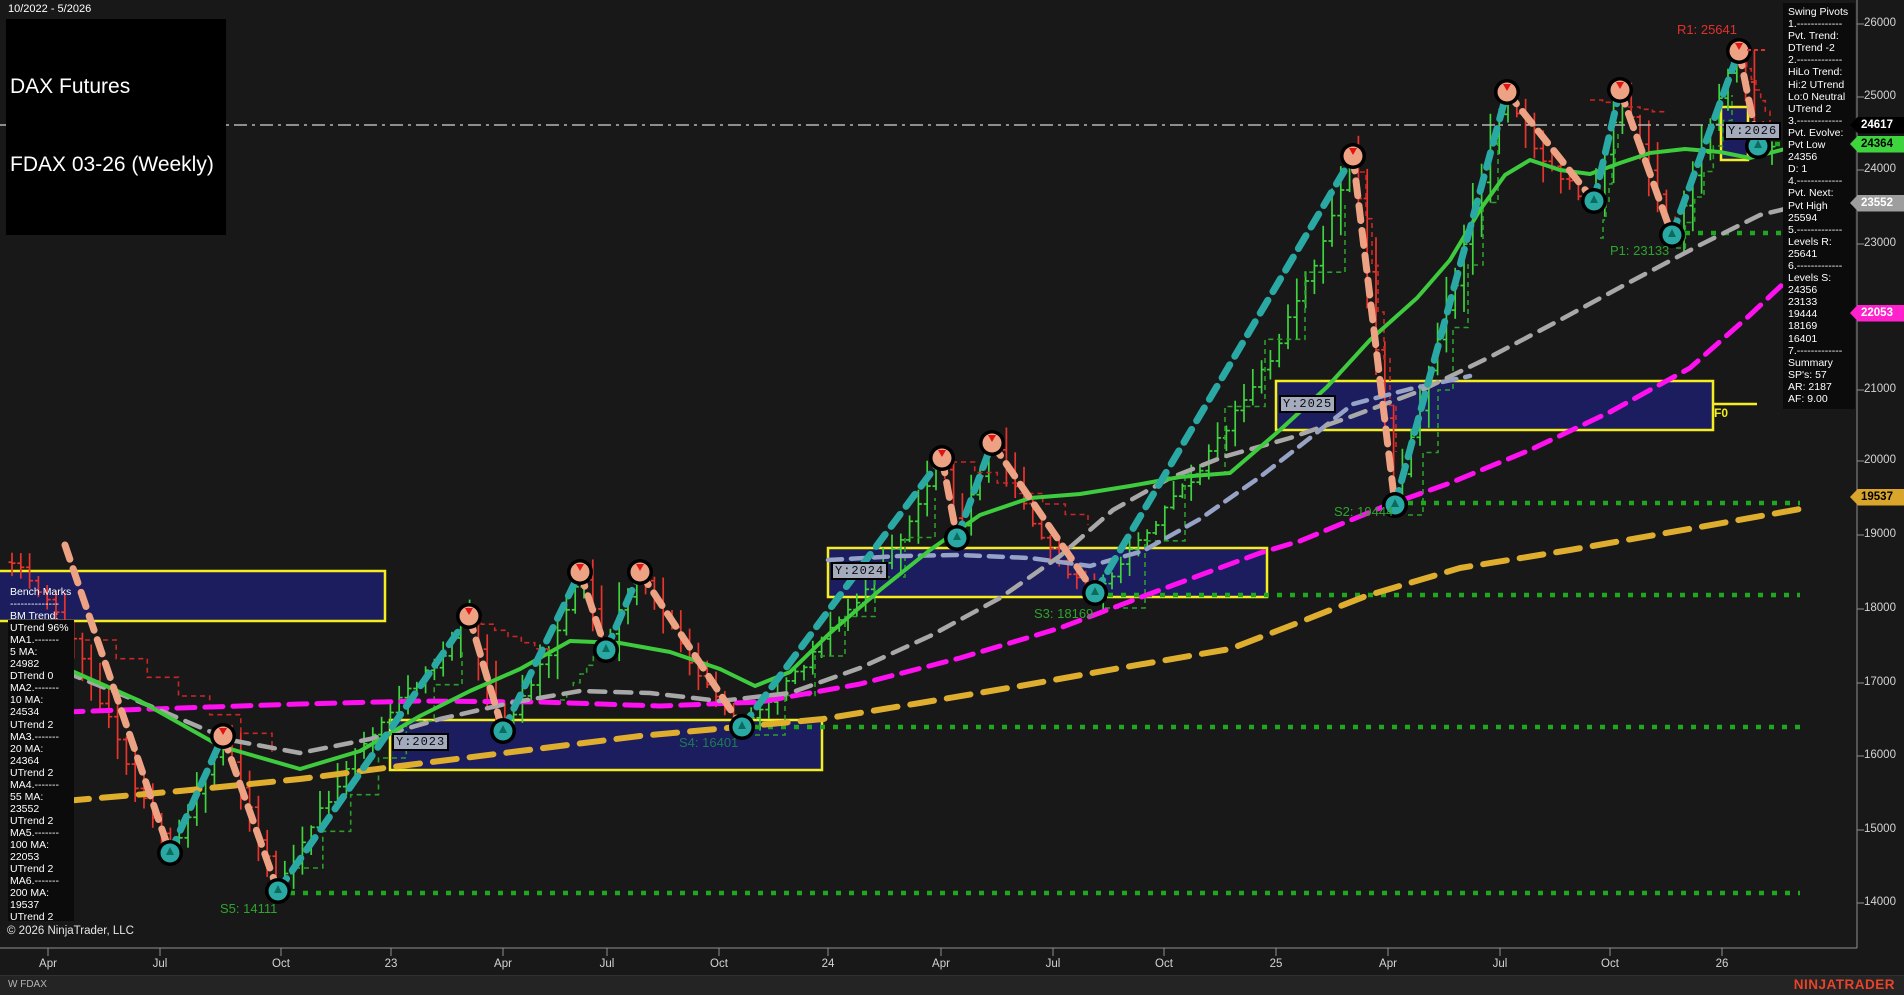  What do you see at coordinates (1880, 243) in the screenshot?
I see `price-axis-tick-label: 23000` at bounding box center [1880, 243].